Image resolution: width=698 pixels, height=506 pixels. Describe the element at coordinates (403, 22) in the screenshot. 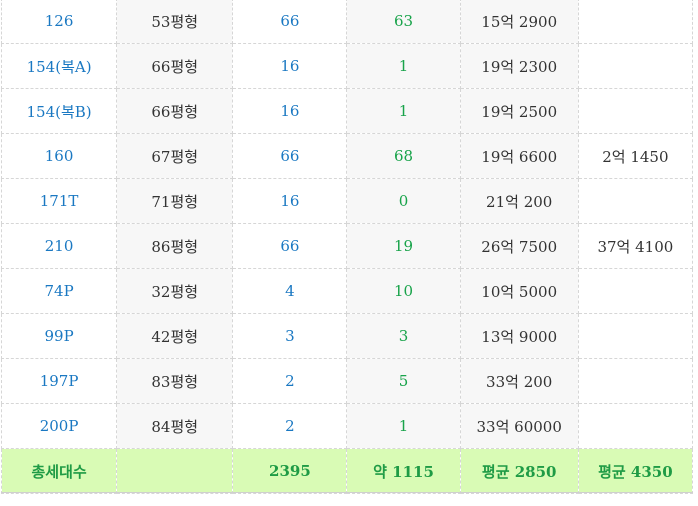

I see `transaction-count-cell: 63` at that location.